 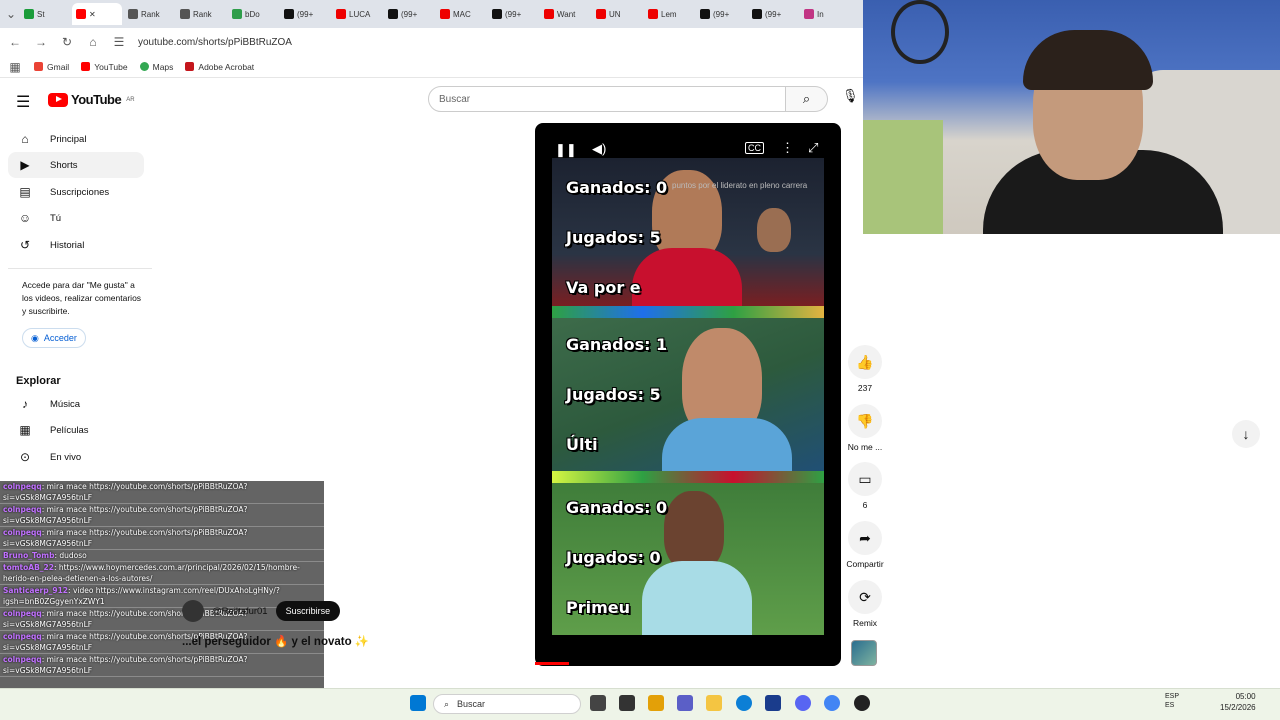 What do you see at coordinates (25, 404) in the screenshot?
I see `music-icon: ♪` at bounding box center [25, 404].